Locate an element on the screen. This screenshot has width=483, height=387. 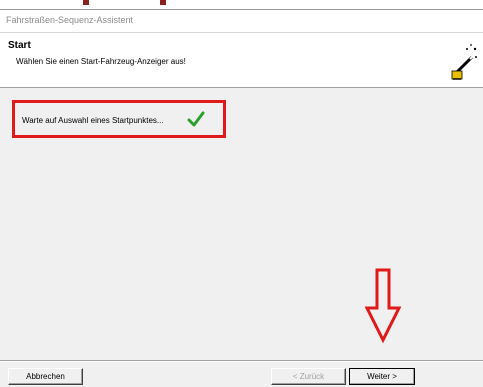
checkmark-icon is located at coordinates (196, 119).